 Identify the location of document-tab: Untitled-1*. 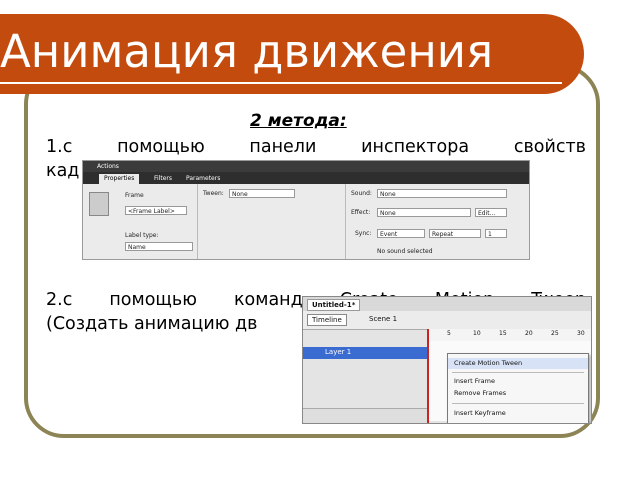
(334, 305).